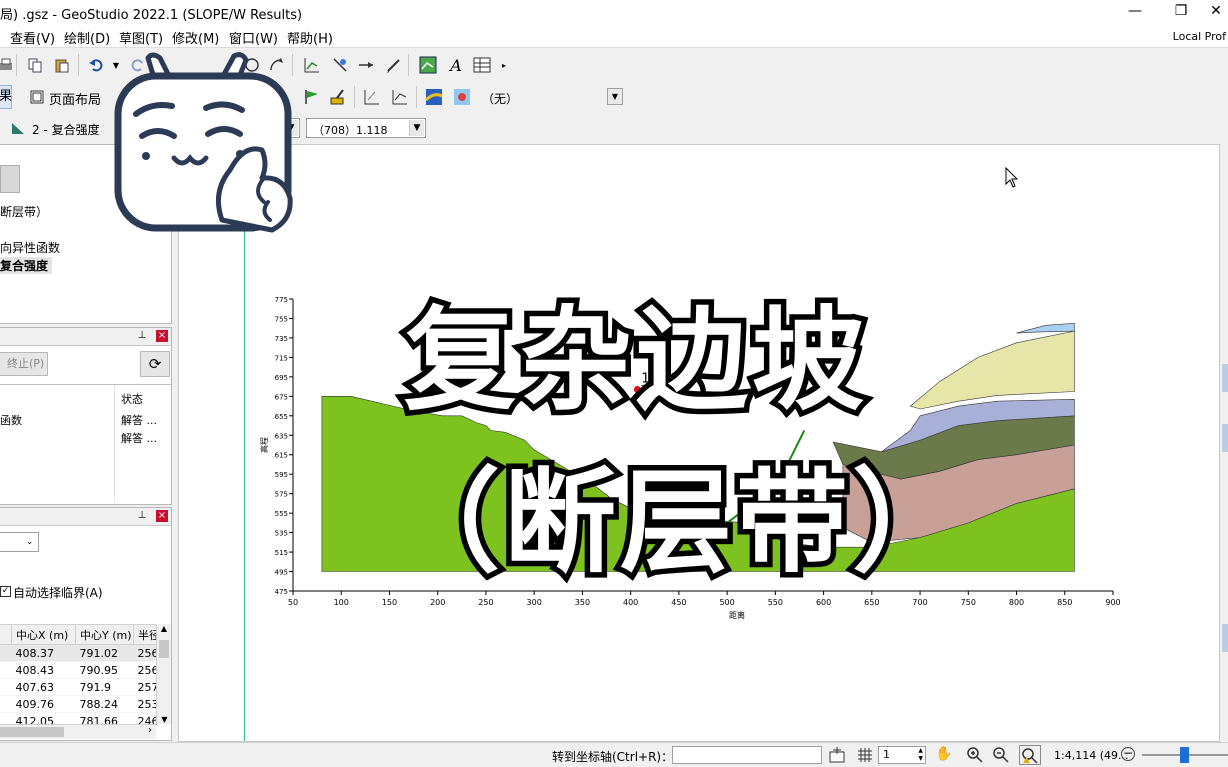  I want to click on chevron-down-icon: ▼, so click(416, 128).